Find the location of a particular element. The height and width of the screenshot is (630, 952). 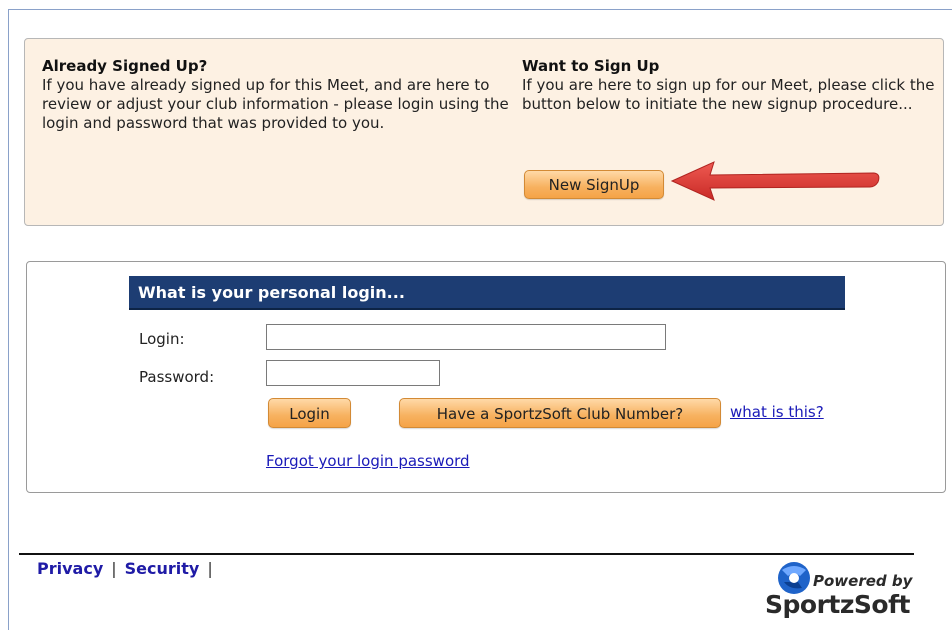

page-frame-top is located at coordinates (480, 9).